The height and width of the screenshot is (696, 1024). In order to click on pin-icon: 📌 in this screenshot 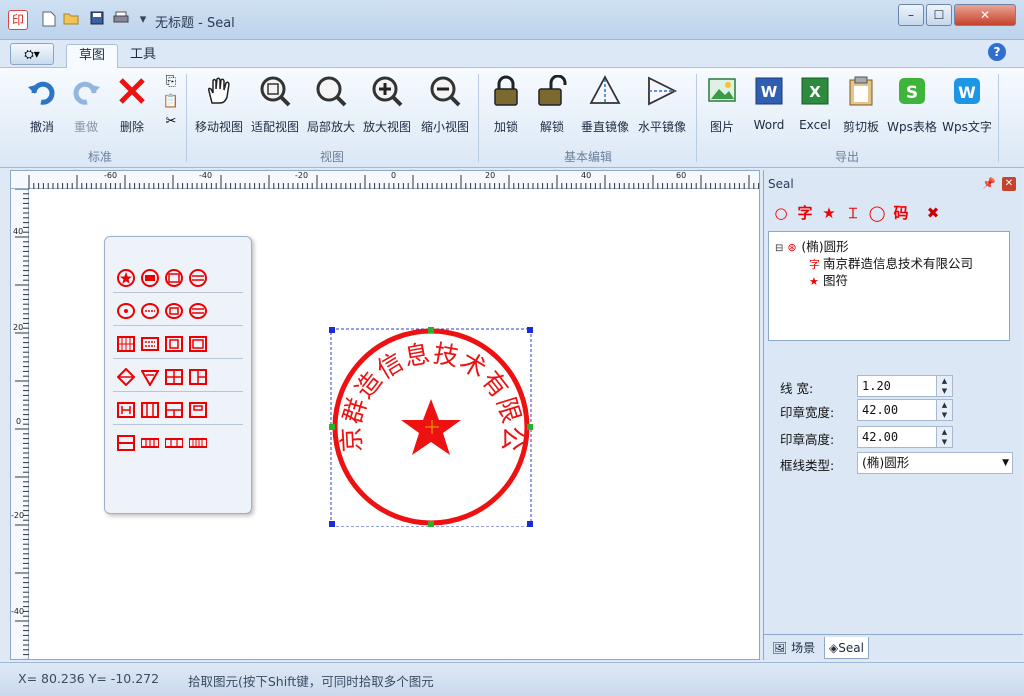, I will do `click(989, 184)`.